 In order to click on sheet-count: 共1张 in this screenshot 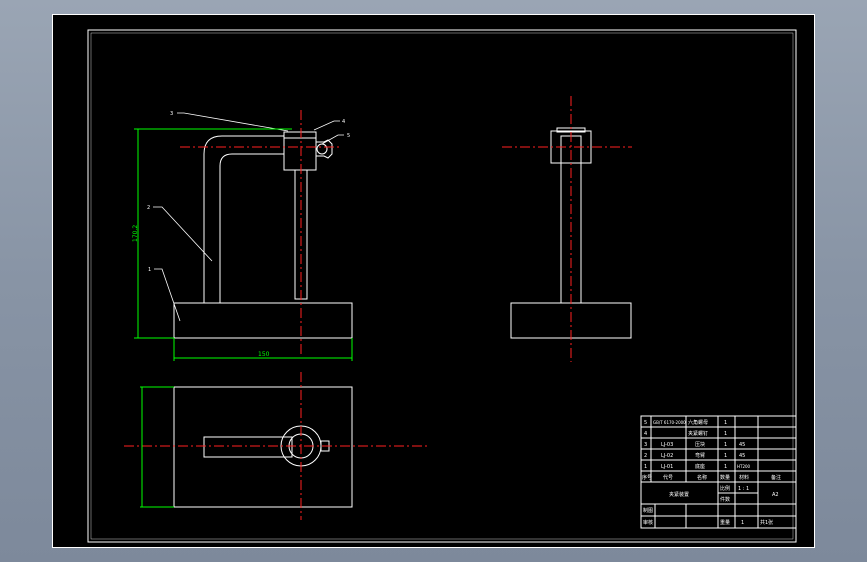, I will do `click(766, 522)`.